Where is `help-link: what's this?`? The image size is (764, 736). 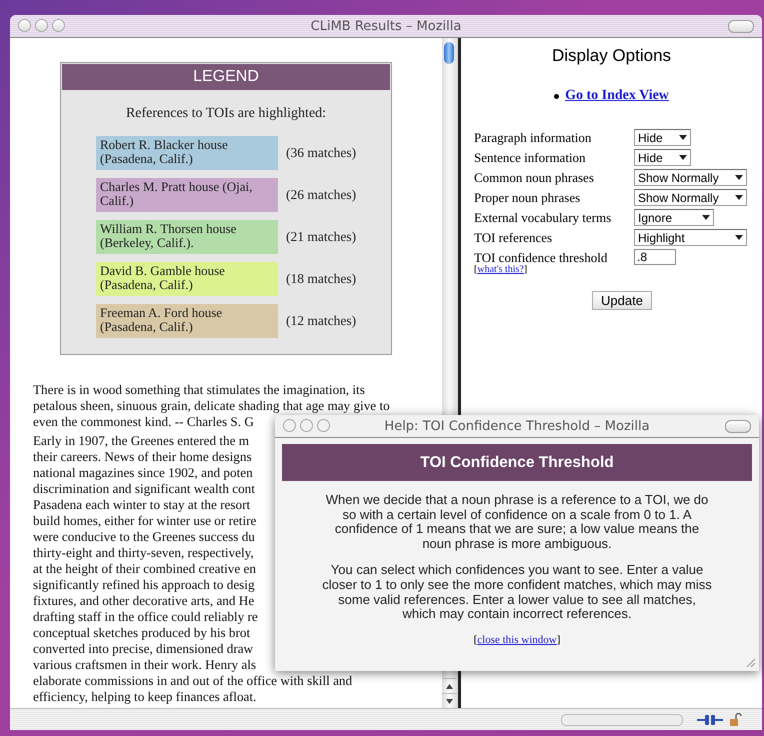 help-link: what's this? is located at coordinates (500, 269).